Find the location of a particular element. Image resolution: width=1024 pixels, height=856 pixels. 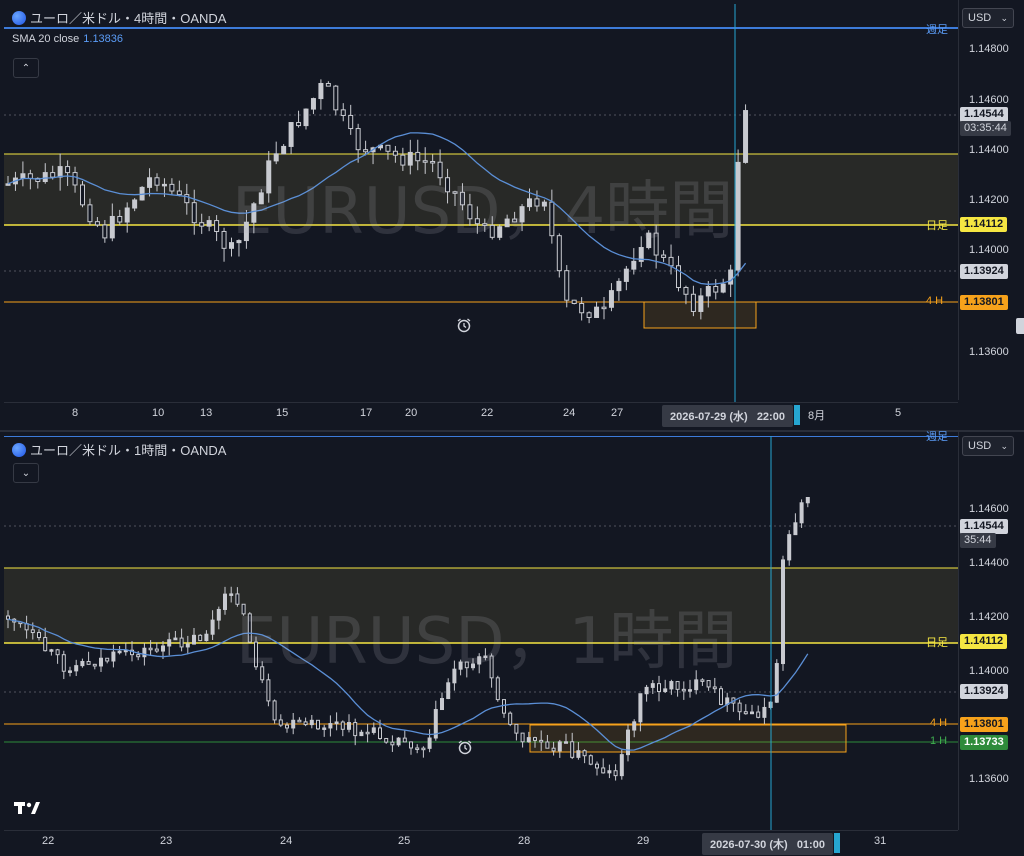

symbol-title: ユーロ／米ドル・4時間・OANDA is located at coordinates (119, 17).